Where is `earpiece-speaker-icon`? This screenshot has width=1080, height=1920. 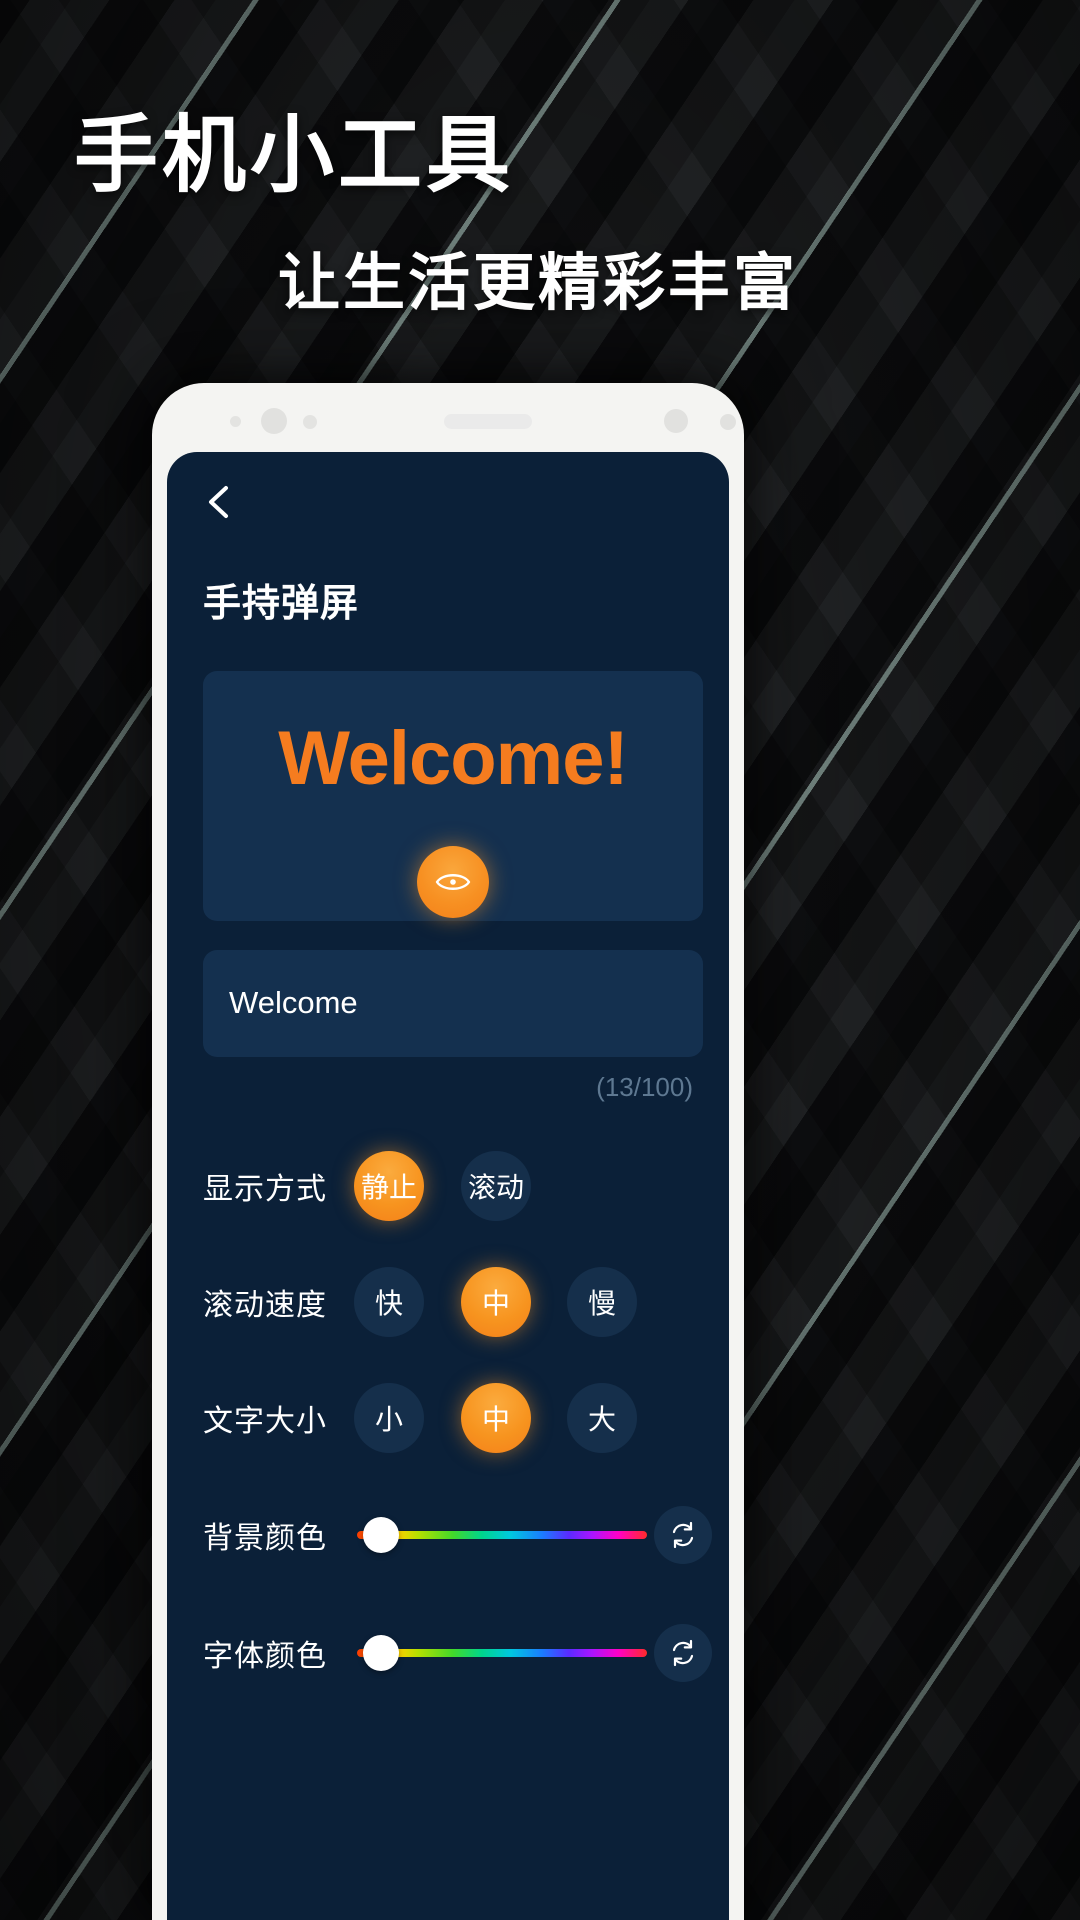 earpiece-speaker-icon is located at coordinates (488, 421).